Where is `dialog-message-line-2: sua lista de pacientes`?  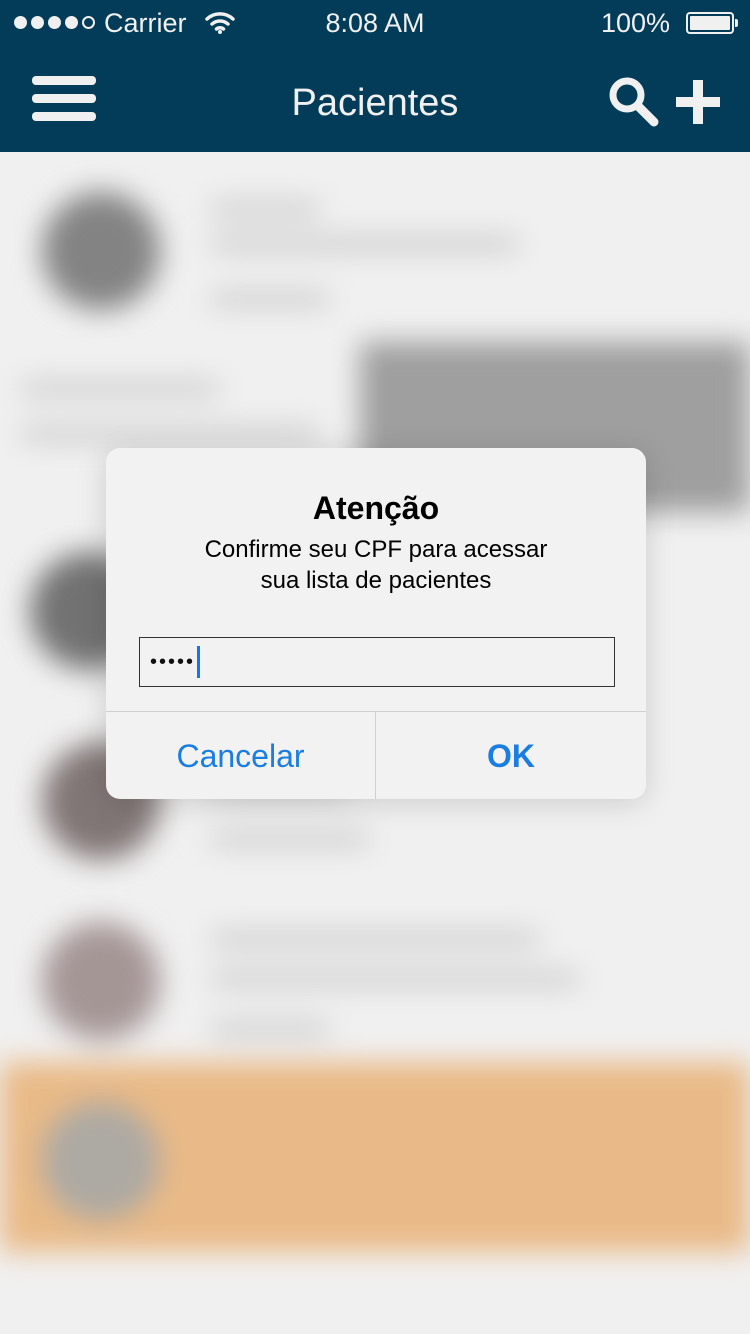
dialog-message-line-2: sua lista de pacientes is located at coordinates (376, 580).